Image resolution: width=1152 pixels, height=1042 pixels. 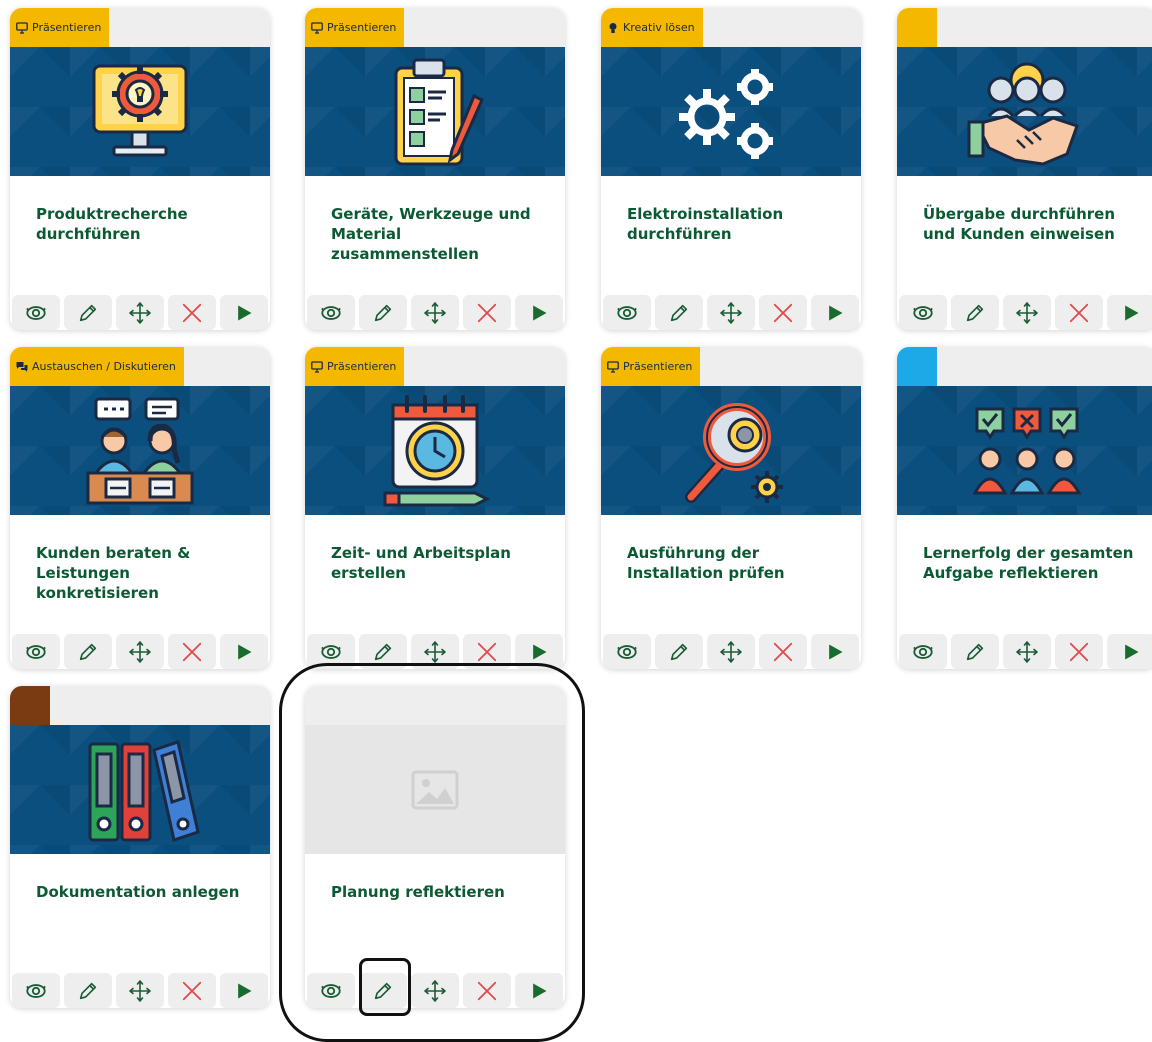 I want to click on task-card: Dokumentation anlegen, so click(x=140, y=847).